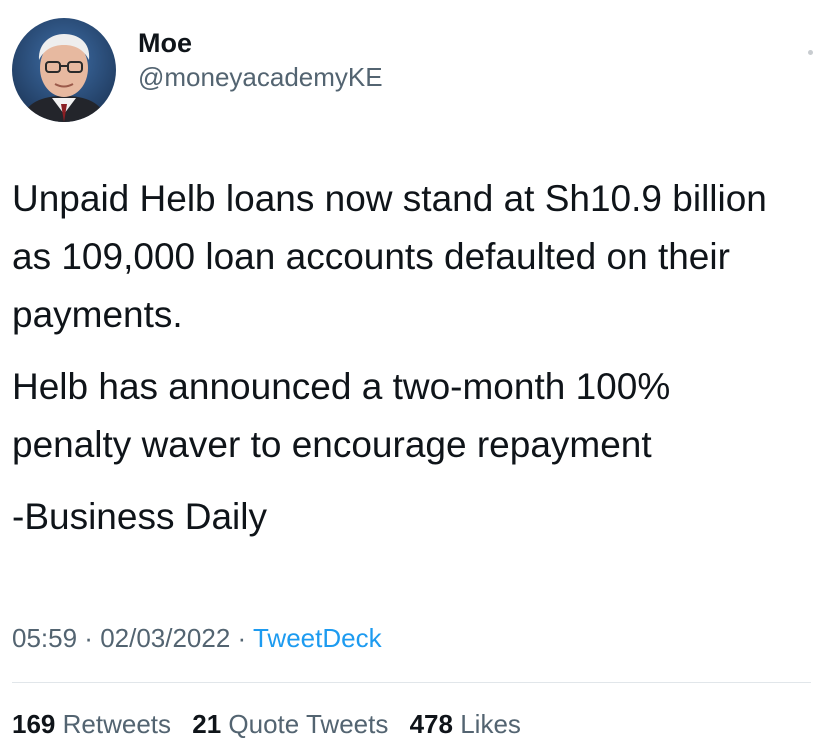  I want to click on tweet-stats: 169 Retweets 21 Quote Tweets 478 Likes, so click(273, 724).